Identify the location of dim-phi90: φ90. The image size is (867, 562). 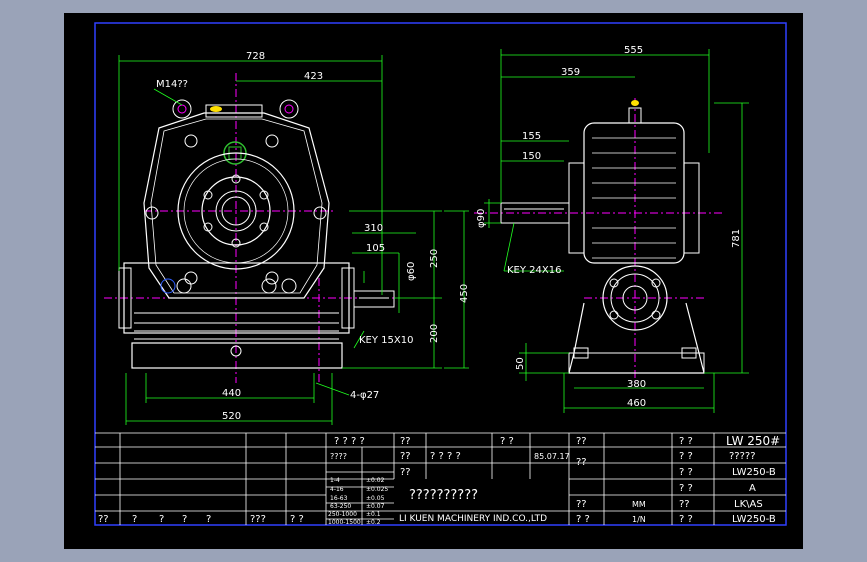
(481, 218).